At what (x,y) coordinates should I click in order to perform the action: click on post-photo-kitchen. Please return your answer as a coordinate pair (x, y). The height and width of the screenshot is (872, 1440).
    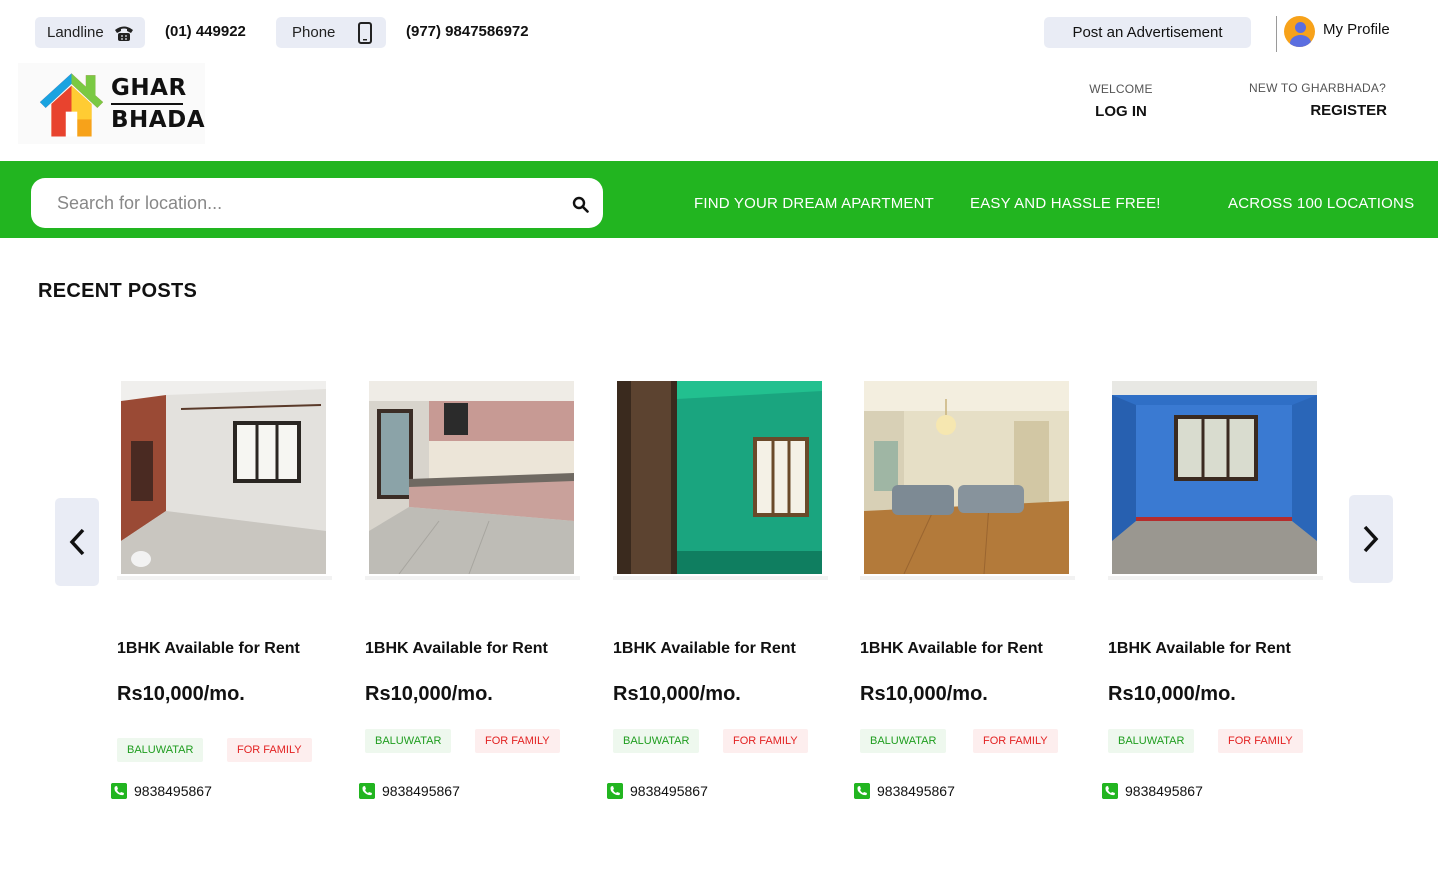
    Looking at the image, I should click on (471, 477).